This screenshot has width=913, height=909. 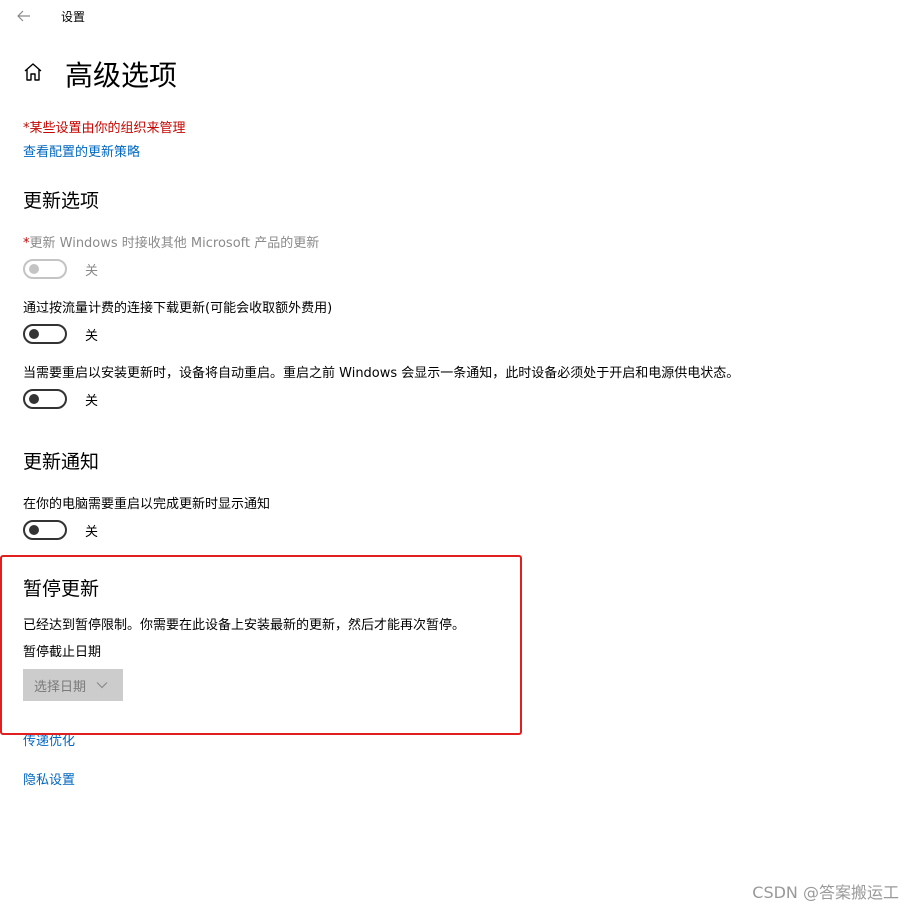 What do you see at coordinates (61, 589) in the screenshot?
I see `section-heading-pause-updates: 暂停更新` at bounding box center [61, 589].